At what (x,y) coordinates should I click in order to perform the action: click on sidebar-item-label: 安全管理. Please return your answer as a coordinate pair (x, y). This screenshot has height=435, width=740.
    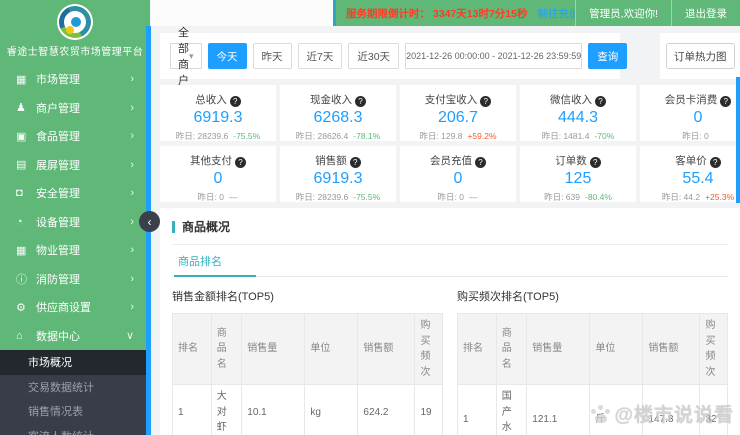
    Looking at the image, I should click on (58, 194).